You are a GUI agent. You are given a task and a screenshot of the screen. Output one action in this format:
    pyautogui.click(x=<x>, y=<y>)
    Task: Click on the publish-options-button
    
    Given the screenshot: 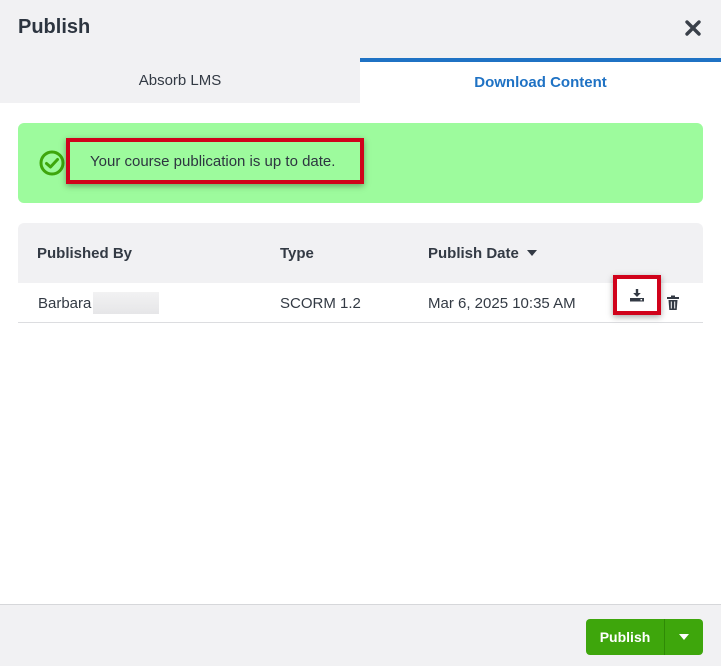 What is the action you would take?
    pyautogui.click(x=684, y=637)
    